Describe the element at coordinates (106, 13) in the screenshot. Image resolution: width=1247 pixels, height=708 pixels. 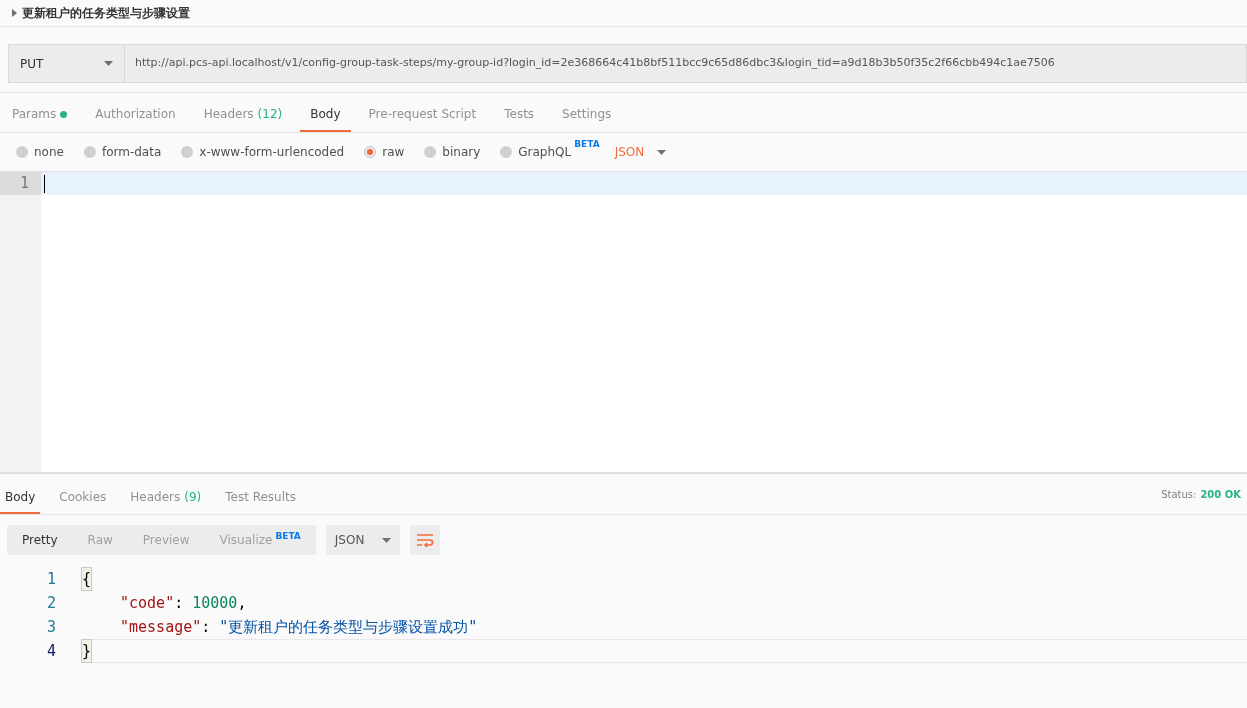
I see `request-title: 更新租户的任务类型与步骤设置` at that location.